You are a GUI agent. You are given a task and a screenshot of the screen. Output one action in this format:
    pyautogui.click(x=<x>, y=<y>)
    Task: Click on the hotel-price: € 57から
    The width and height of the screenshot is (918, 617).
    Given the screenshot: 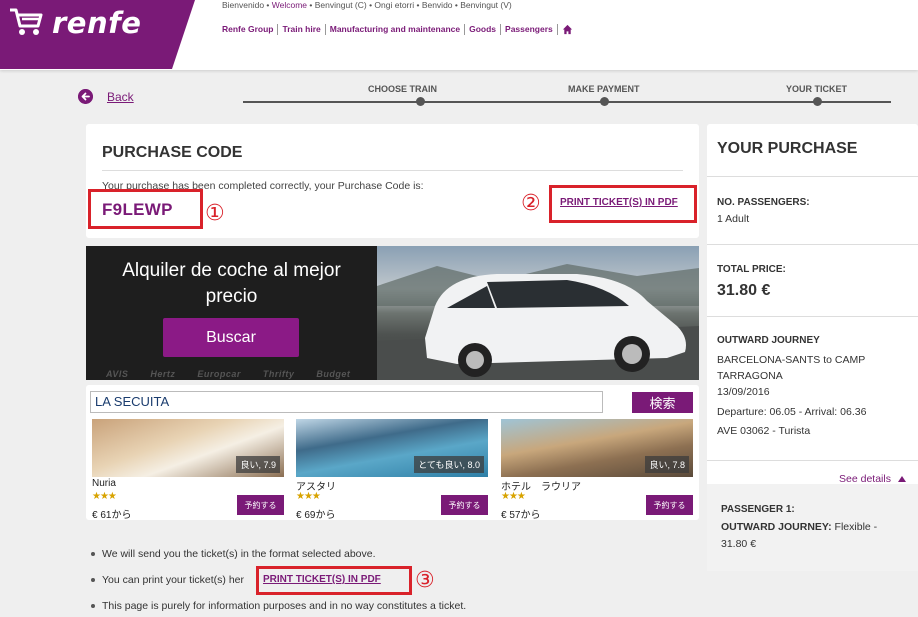 What is the action you would take?
    pyautogui.click(x=521, y=515)
    